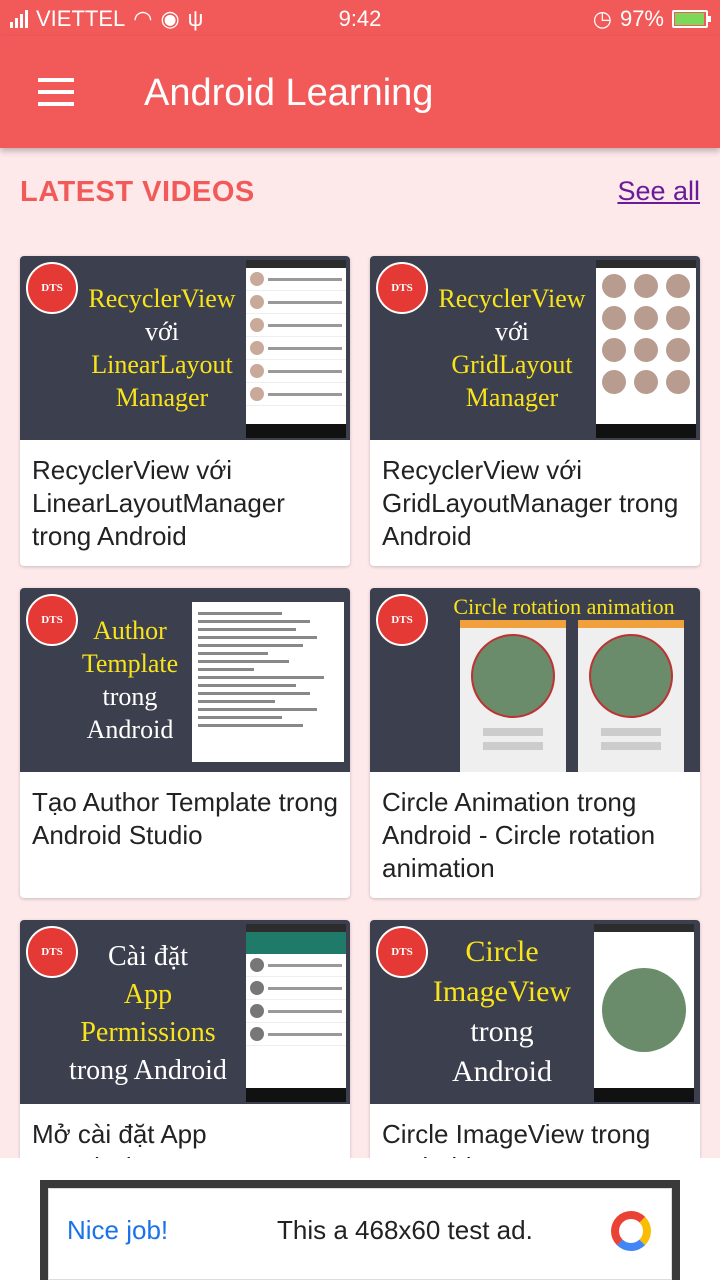  Describe the element at coordinates (564, 606) in the screenshot. I see `thumbnail-caption: Circle rotation animation` at that location.